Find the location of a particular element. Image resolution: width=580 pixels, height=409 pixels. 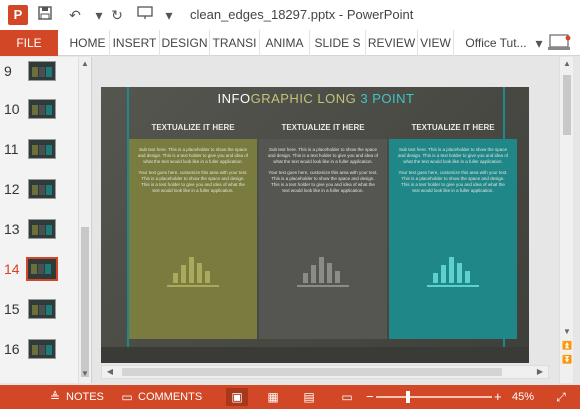

zoom-slider-handle is located at coordinates (408, 397).